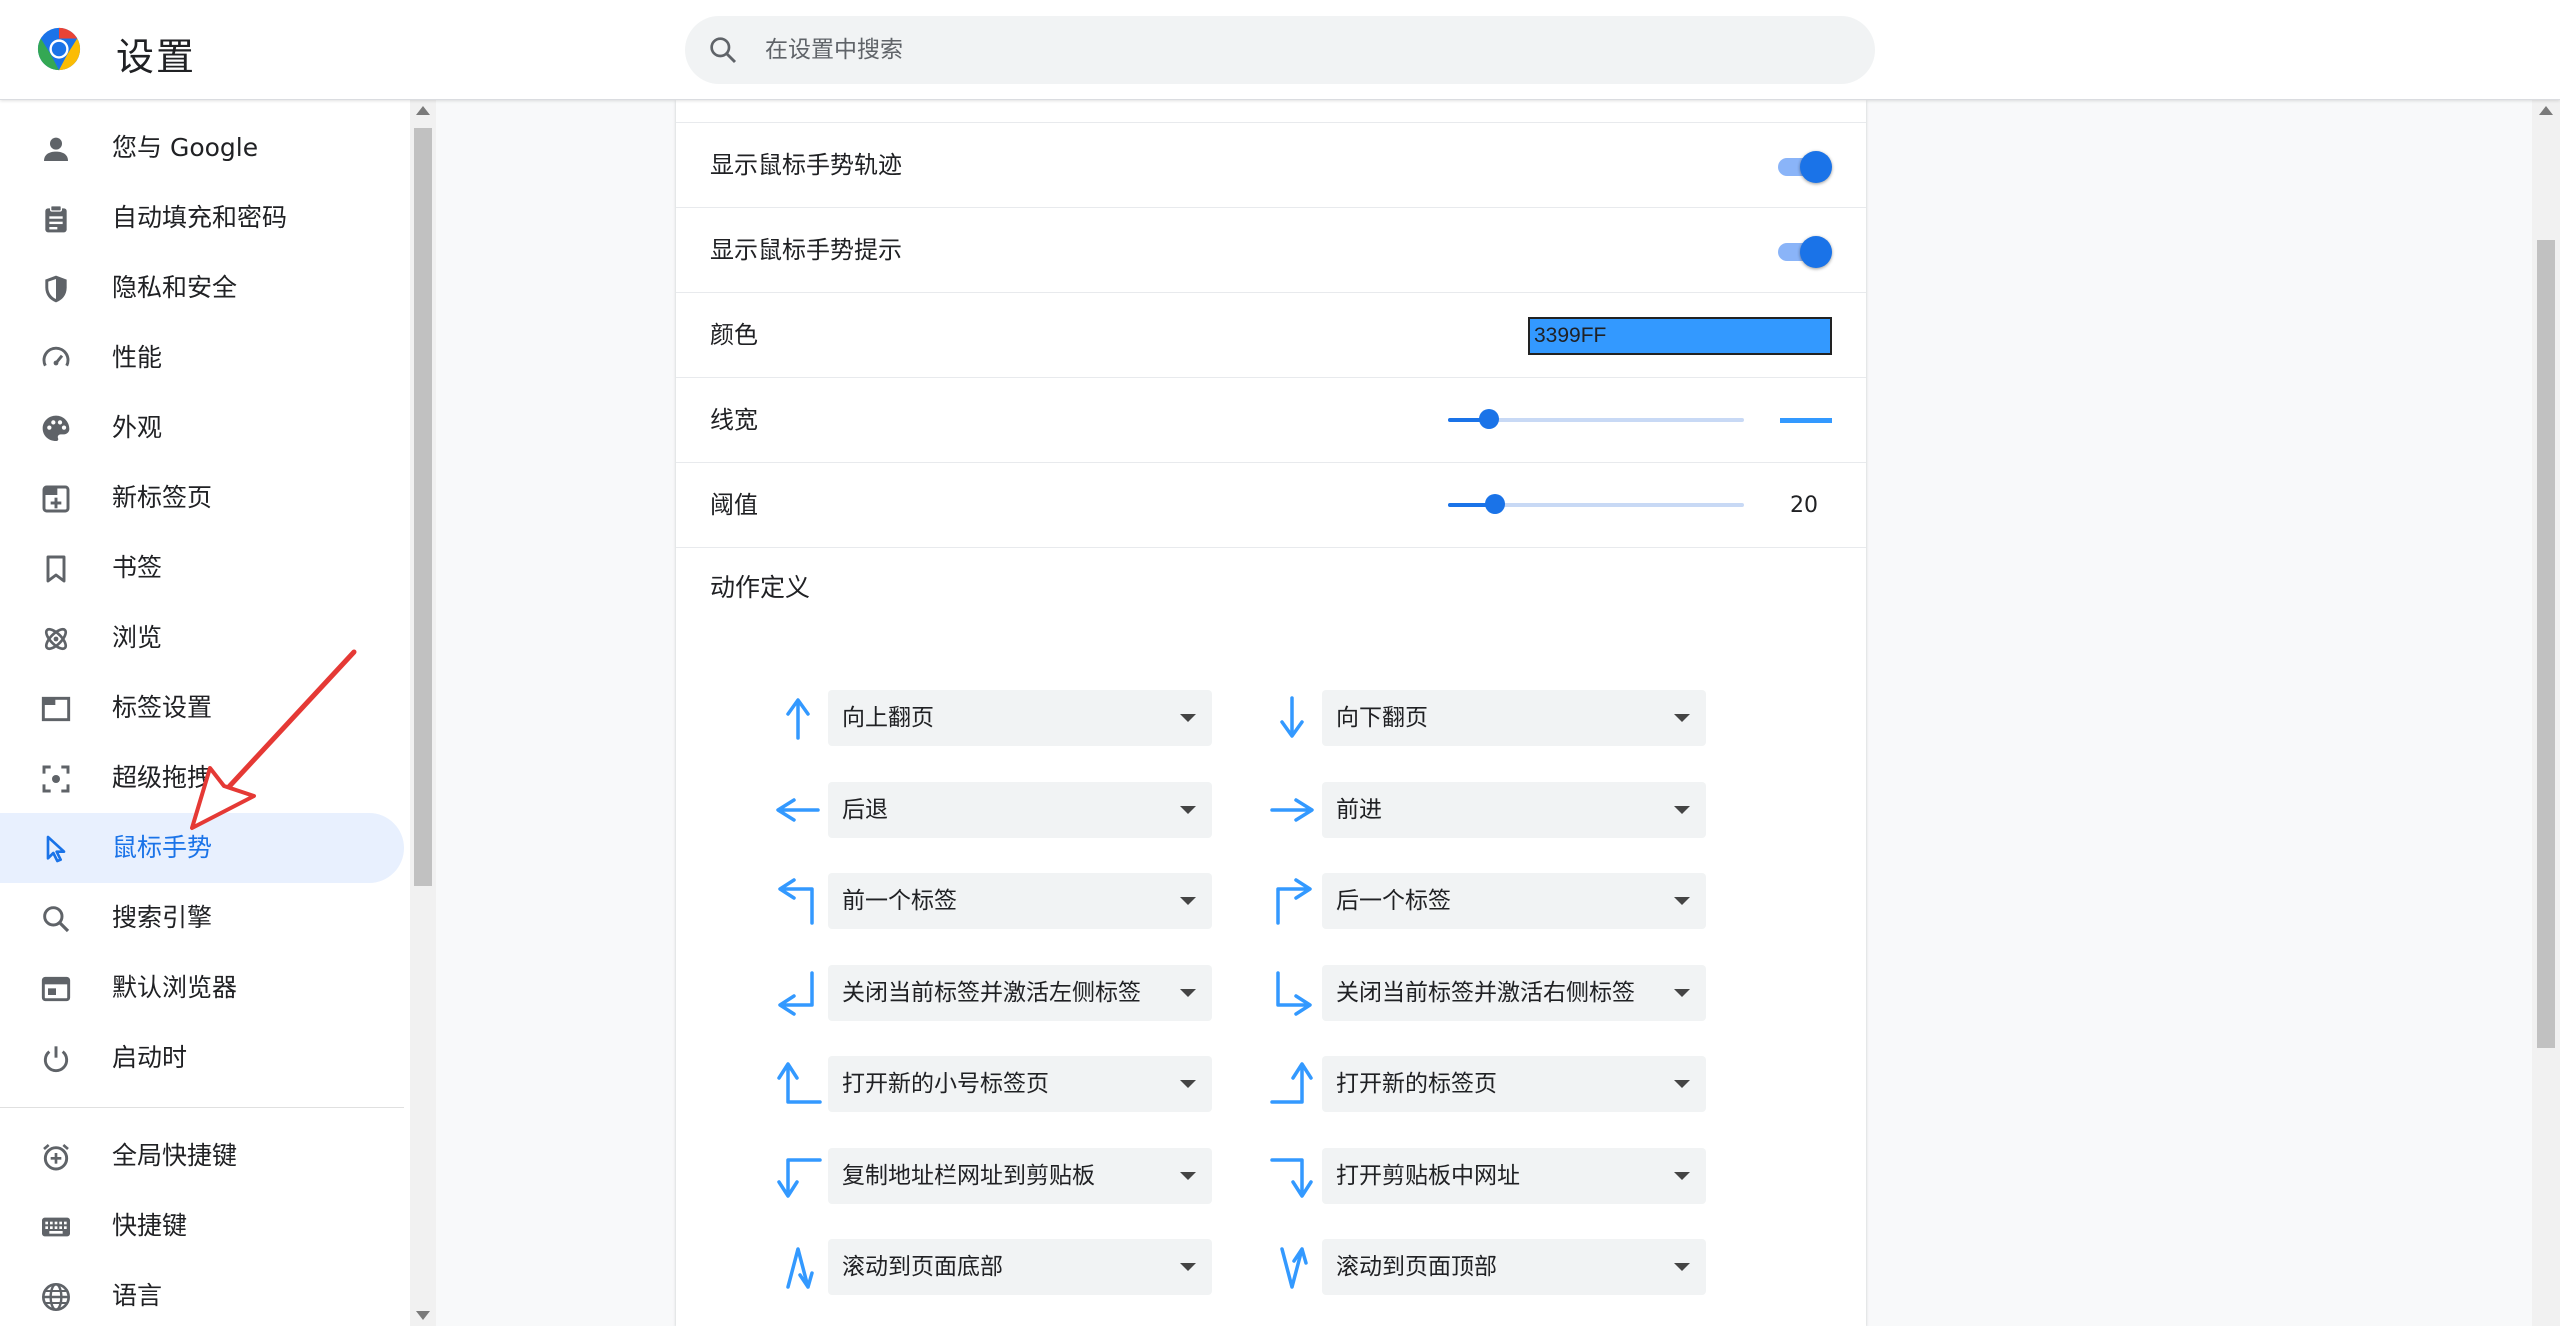 The width and height of the screenshot is (2560, 1326). What do you see at coordinates (1291, 1083) in the screenshot?
I see `right-up-corner-arrow-icon` at bounding box center [1291, 1083].